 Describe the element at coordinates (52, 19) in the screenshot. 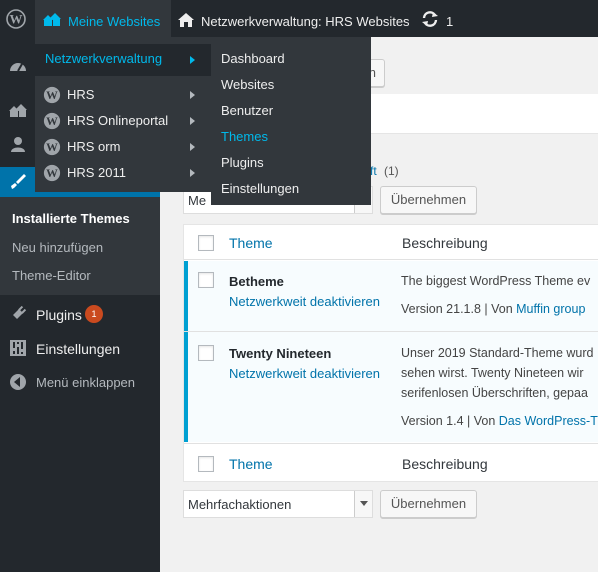

I see `my-sites-icon` at that location.